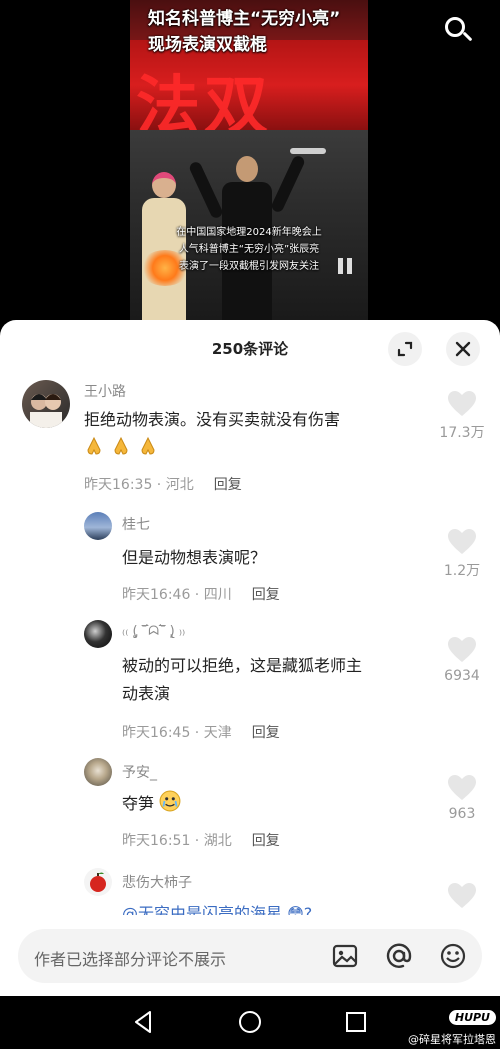 This screenshot has height=1049, width=500. I want to click on video-caption-line2: 人气科普博主“无穷小亮”张辰亮, so click(249, 249).